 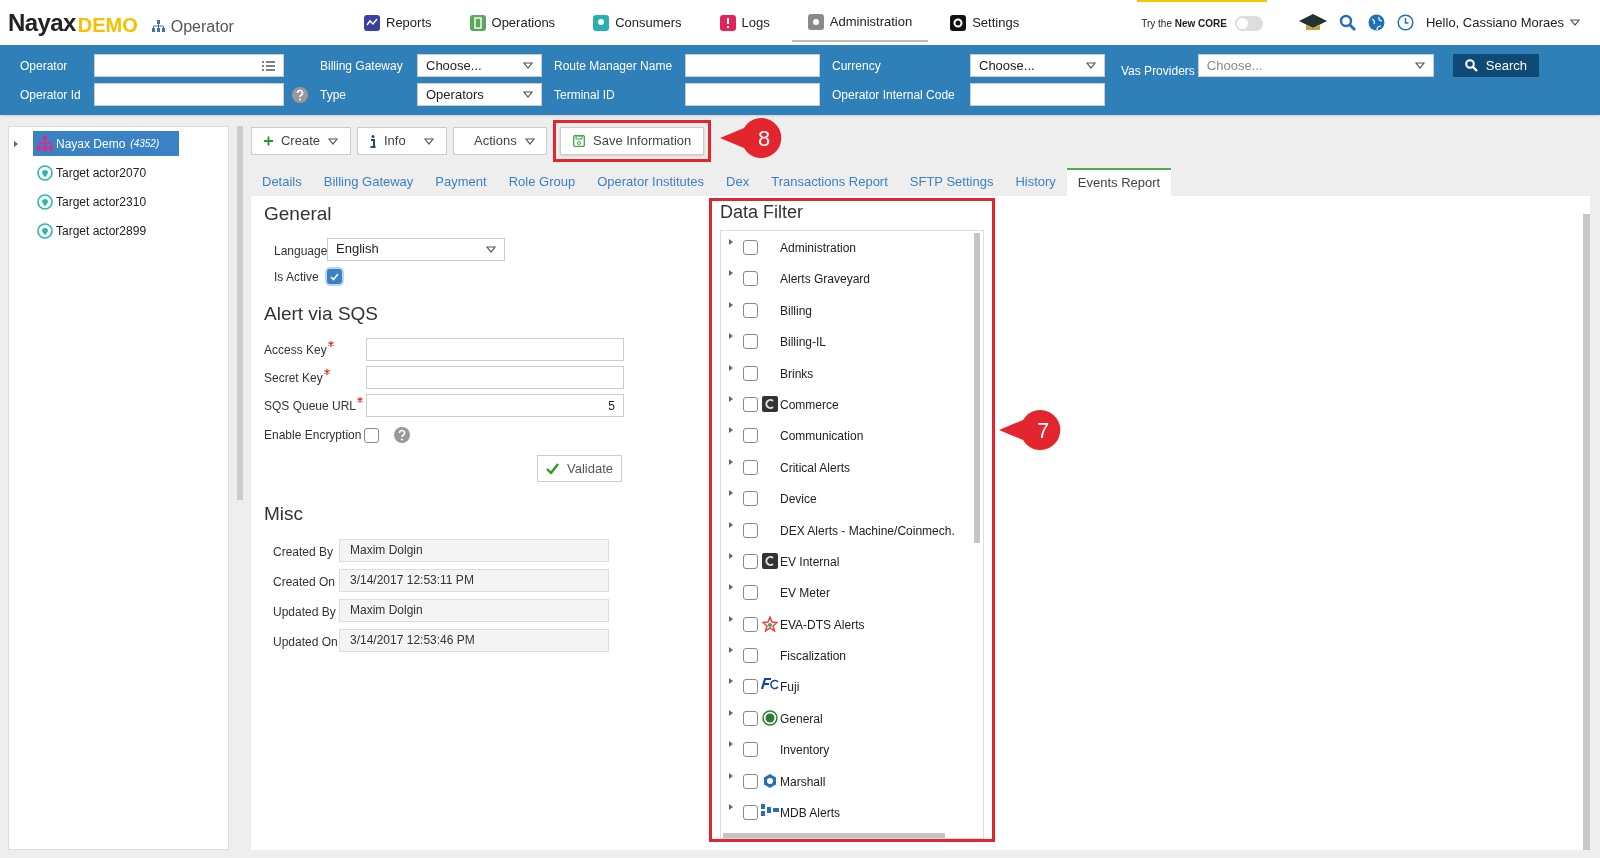 What do you see at coordinates (1249, 23) in the screenshot?
I see `core-toggle` at bounding box center [1249, 23].